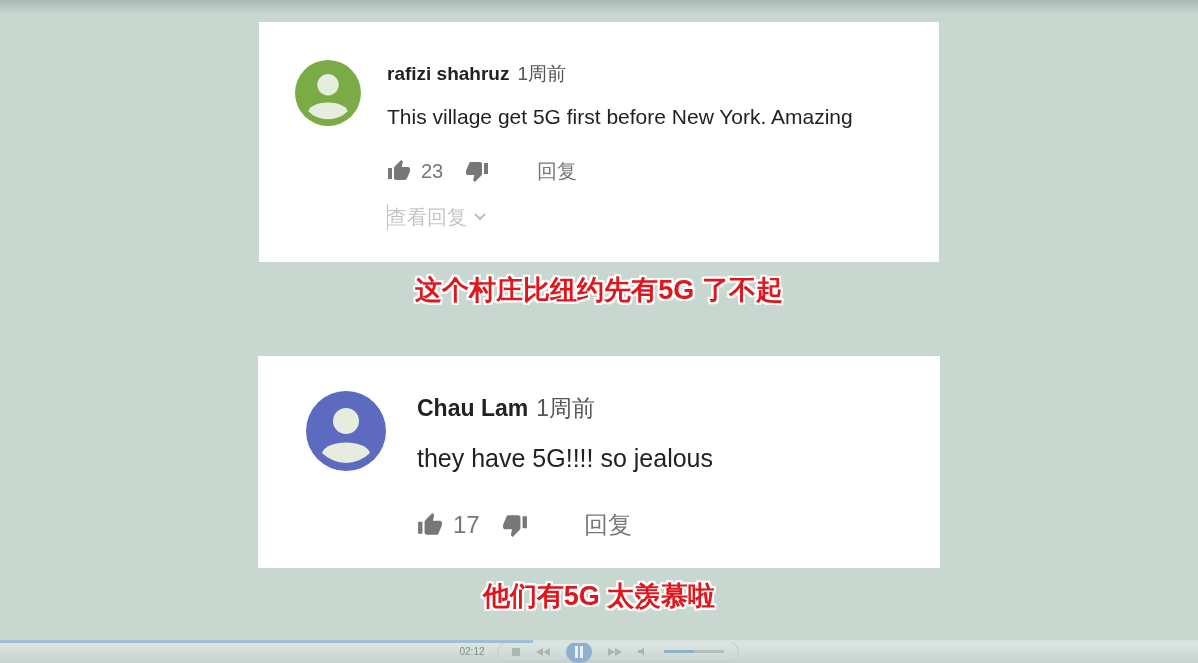 Image resolution: width=1198 pixels, height=663 pixels. I want to click on like-count: 17, so click(466, 525).